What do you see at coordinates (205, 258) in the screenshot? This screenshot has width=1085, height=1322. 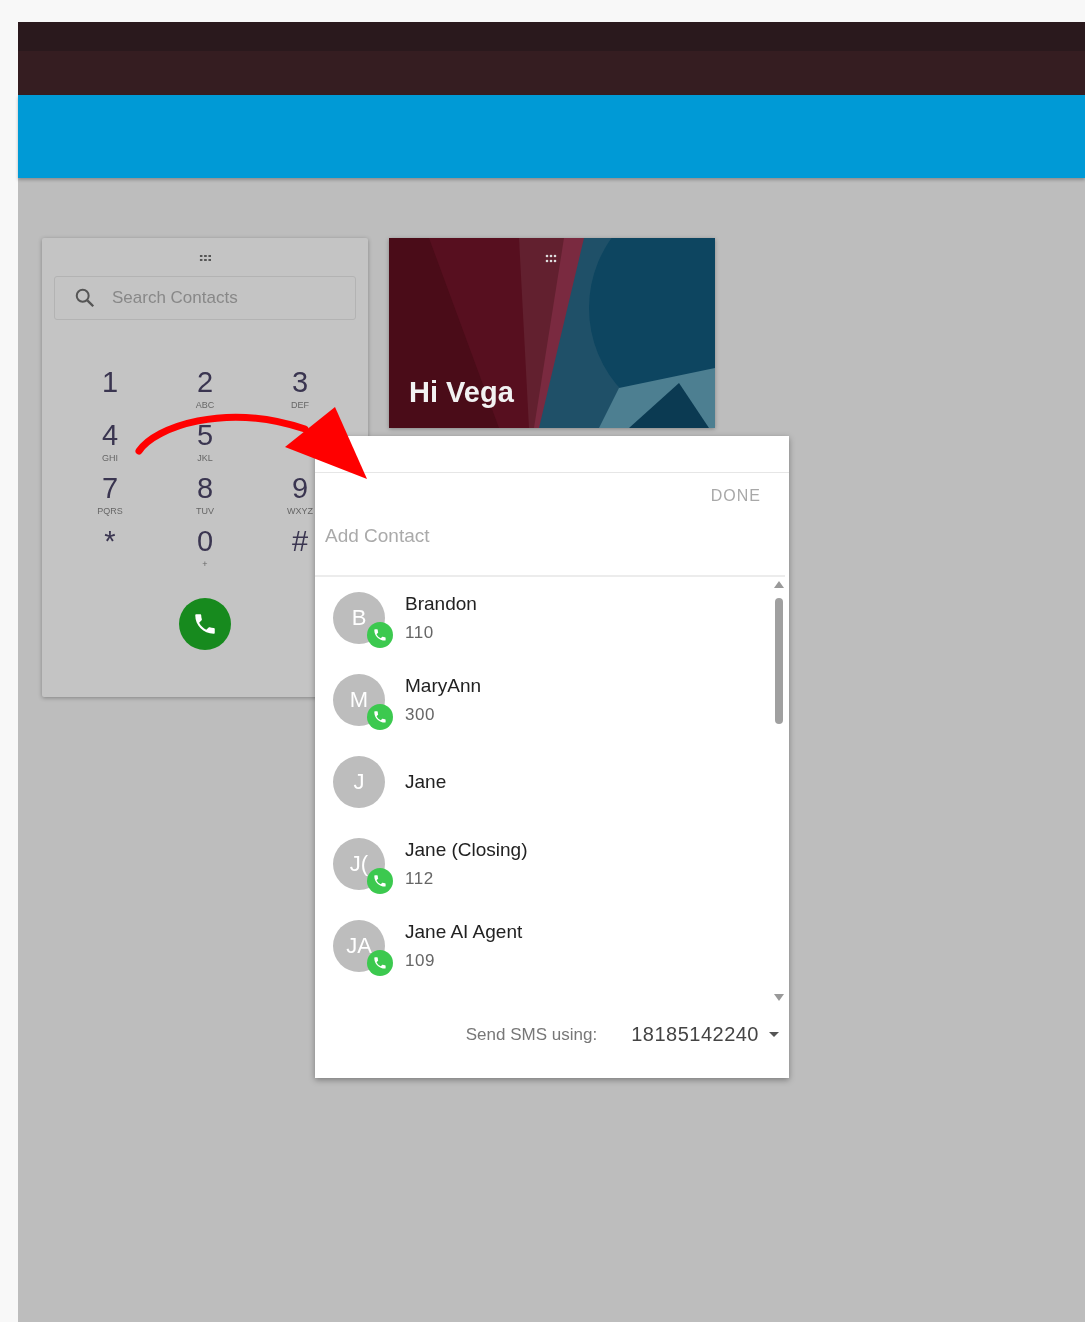 I see `drag-handle-icon` at bounding box center [205, 258].